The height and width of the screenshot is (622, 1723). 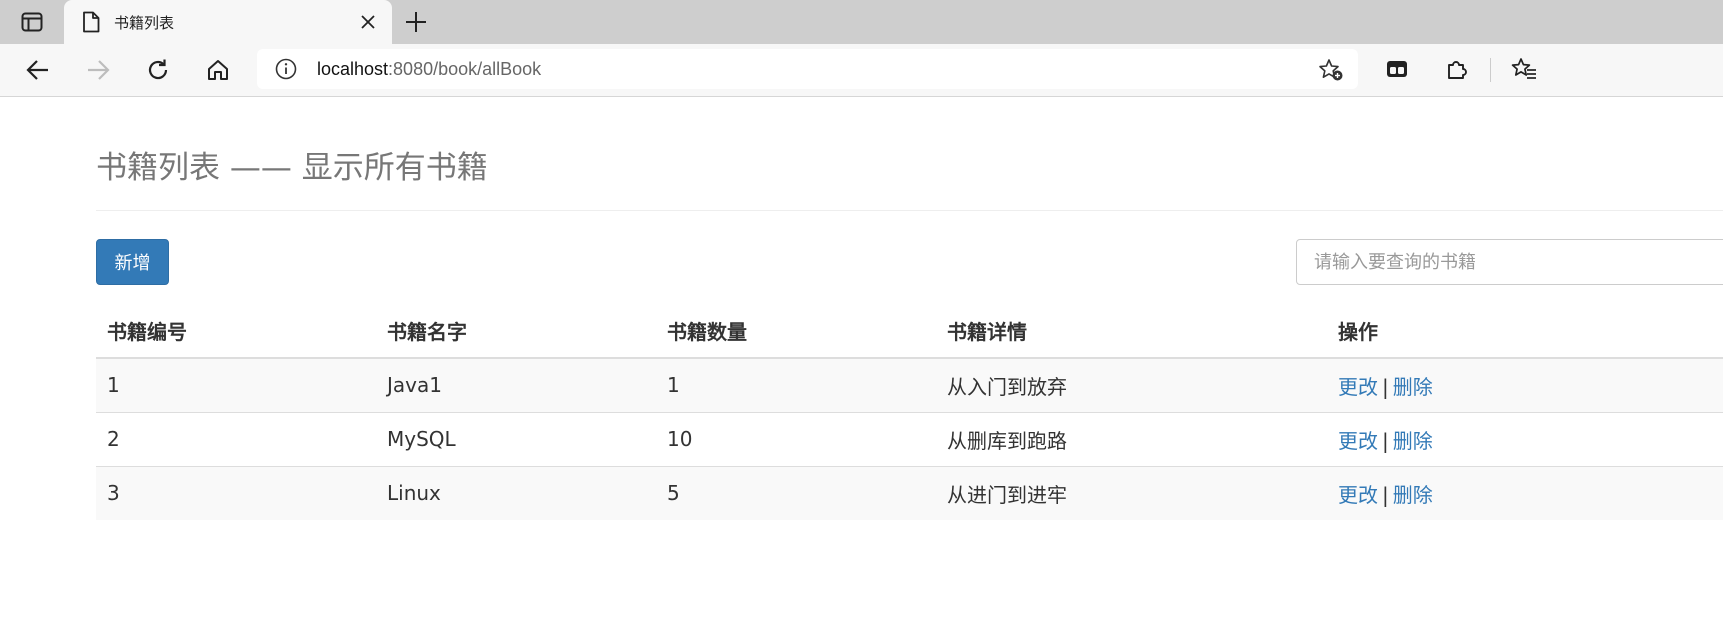 I want to click on tab-icon, so click(x=1397, y=69).